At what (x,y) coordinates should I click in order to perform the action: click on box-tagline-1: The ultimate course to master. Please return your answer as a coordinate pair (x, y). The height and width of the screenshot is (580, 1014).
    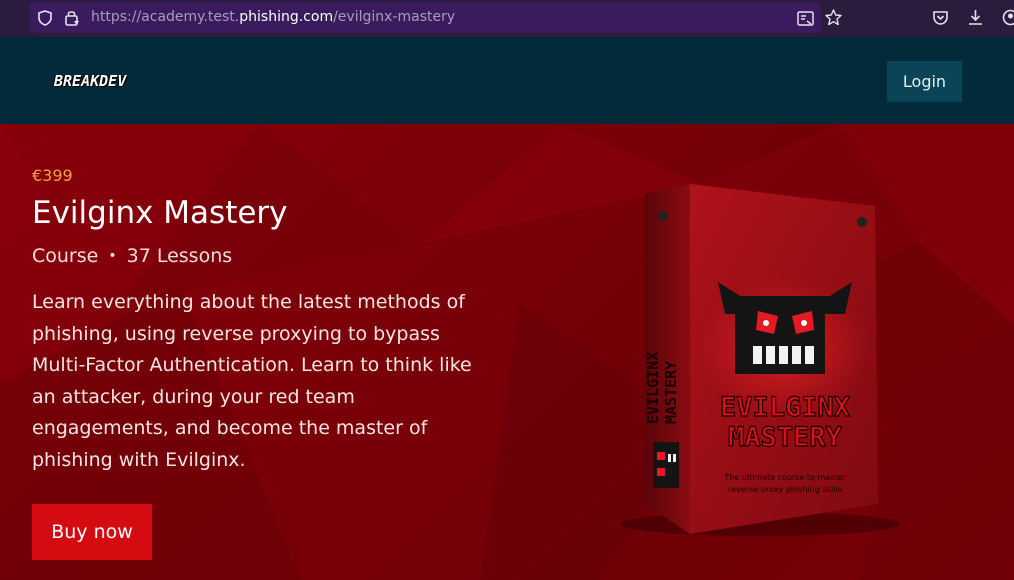
    Looking at the image, I should click on (784, 477).